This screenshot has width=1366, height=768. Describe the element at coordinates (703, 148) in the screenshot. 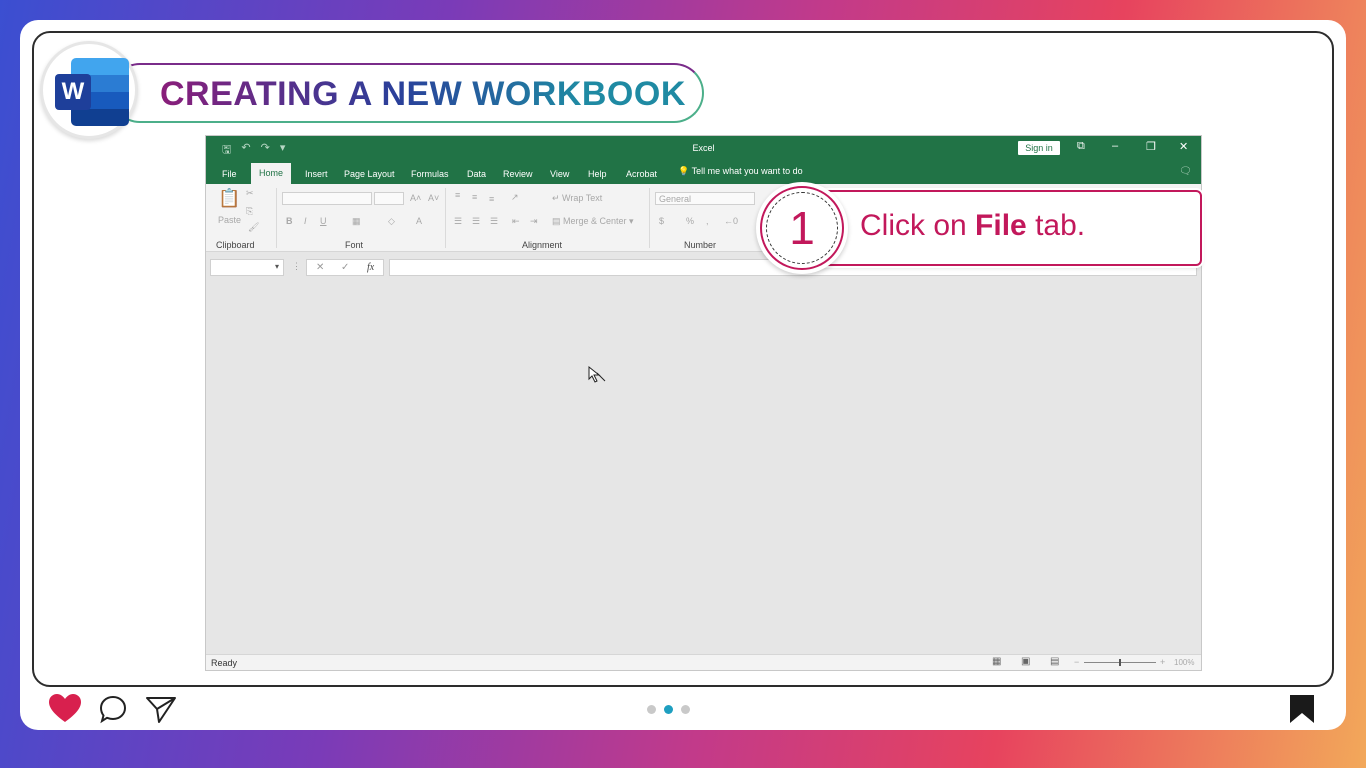

I see `excel-titlebar: 🖫 ↶ ↷ ▾ Excel Sign in ⧉ – ❐ ✕` at that location.